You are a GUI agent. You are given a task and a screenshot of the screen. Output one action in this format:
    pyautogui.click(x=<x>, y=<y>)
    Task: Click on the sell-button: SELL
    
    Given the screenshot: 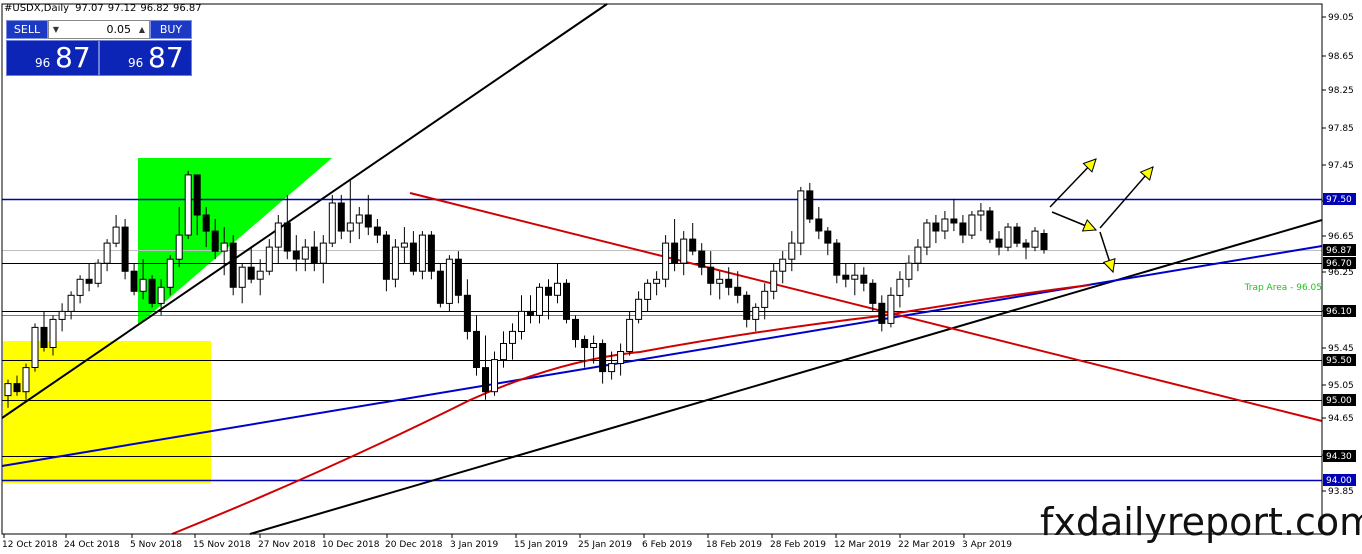 What is the action you would take?
    pyautogui.click(x=27, y=29)
    